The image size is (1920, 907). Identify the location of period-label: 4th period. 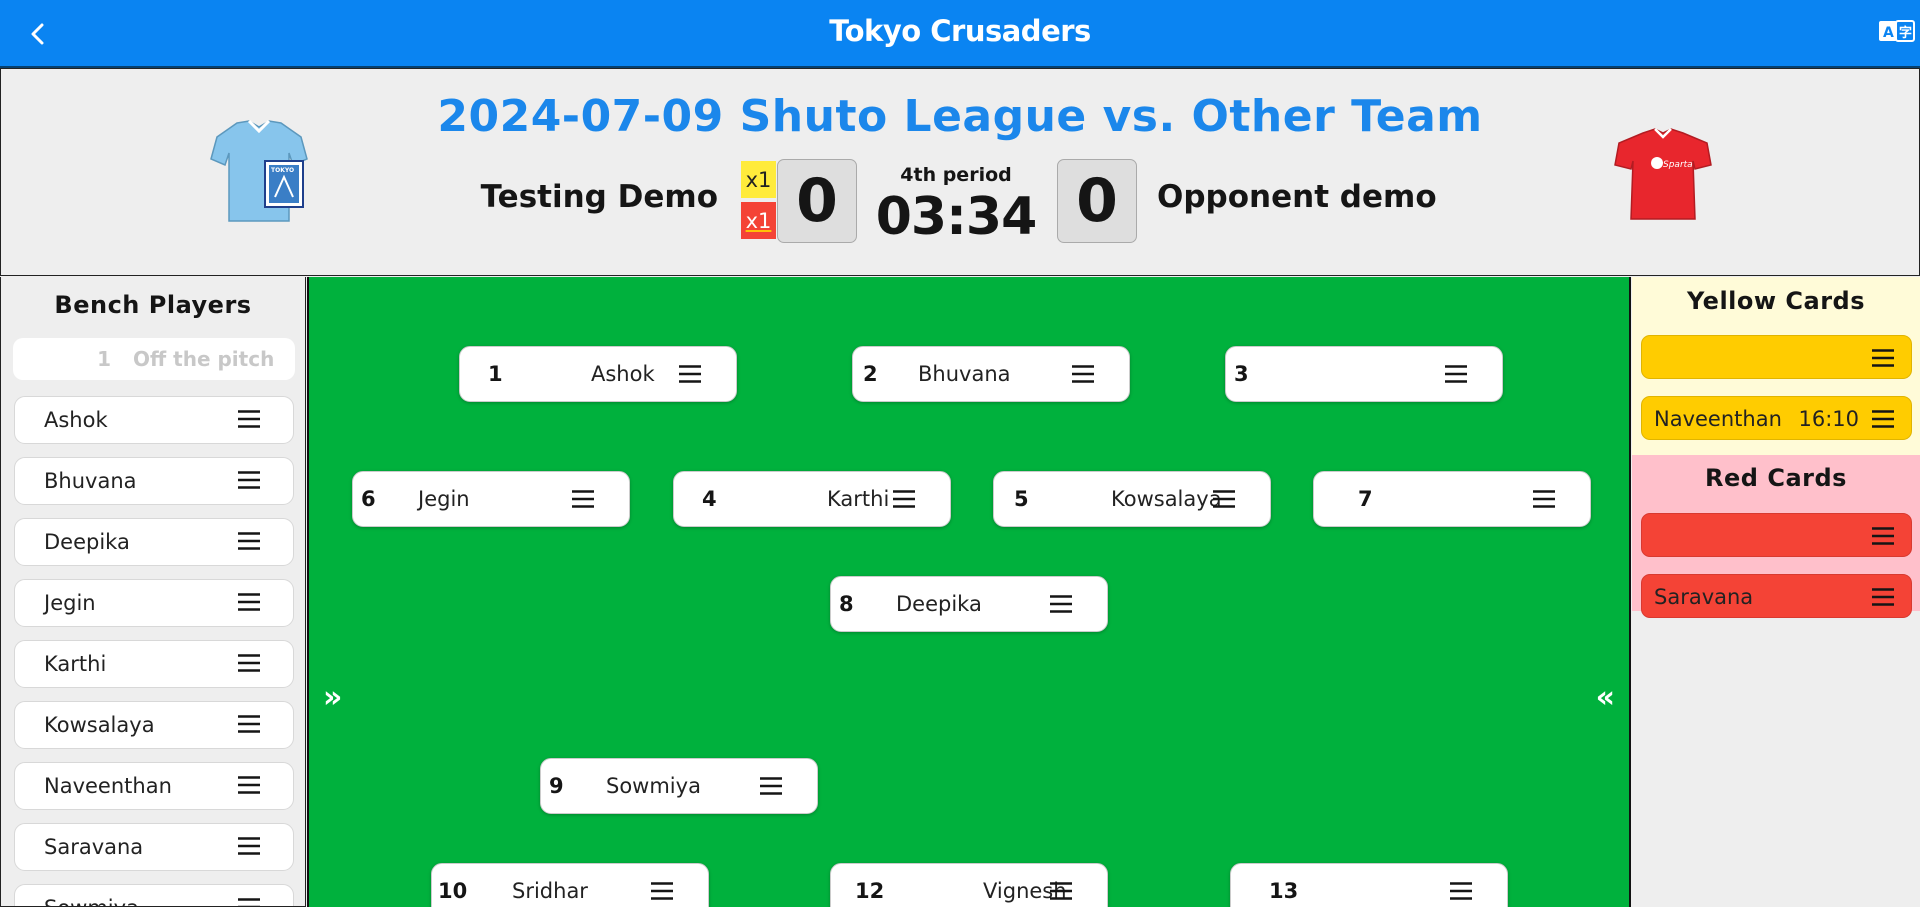
(956, 175).